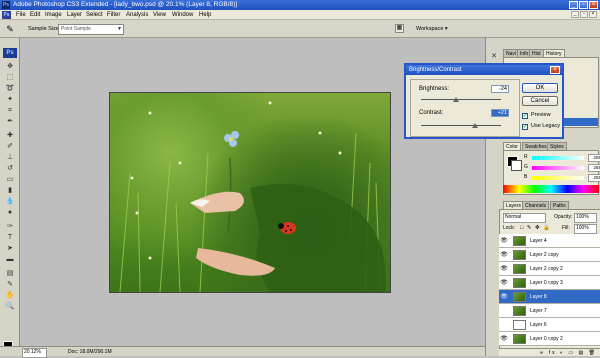 The height and width of the screenshot is (358, 600). I want to click on green-slider-track, so click(558, 168).